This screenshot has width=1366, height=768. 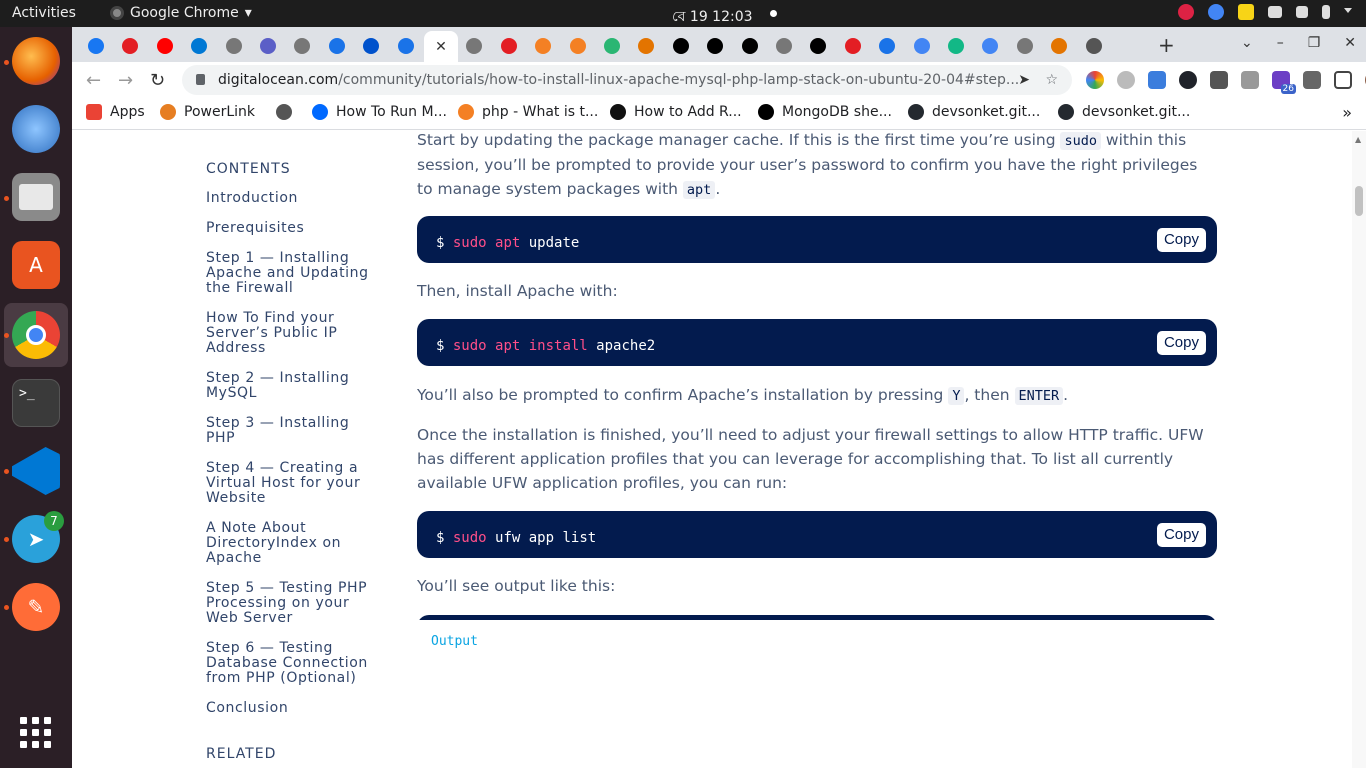 What do you see at coordinates (1219, 80) in the screenshot?
I see `extension-arrow-icon` at bounding box center [1219, 80].